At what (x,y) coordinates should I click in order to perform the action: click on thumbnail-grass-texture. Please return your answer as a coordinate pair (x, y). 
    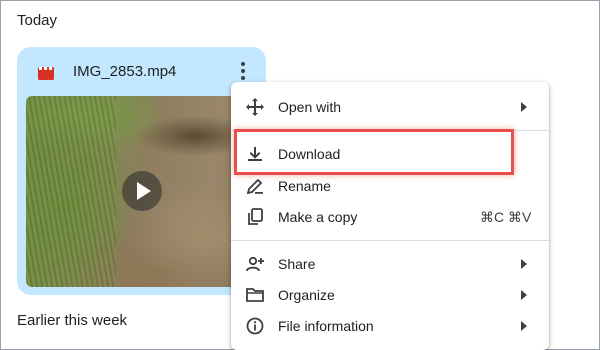
    Looking at the image, I should click on (71, 191).